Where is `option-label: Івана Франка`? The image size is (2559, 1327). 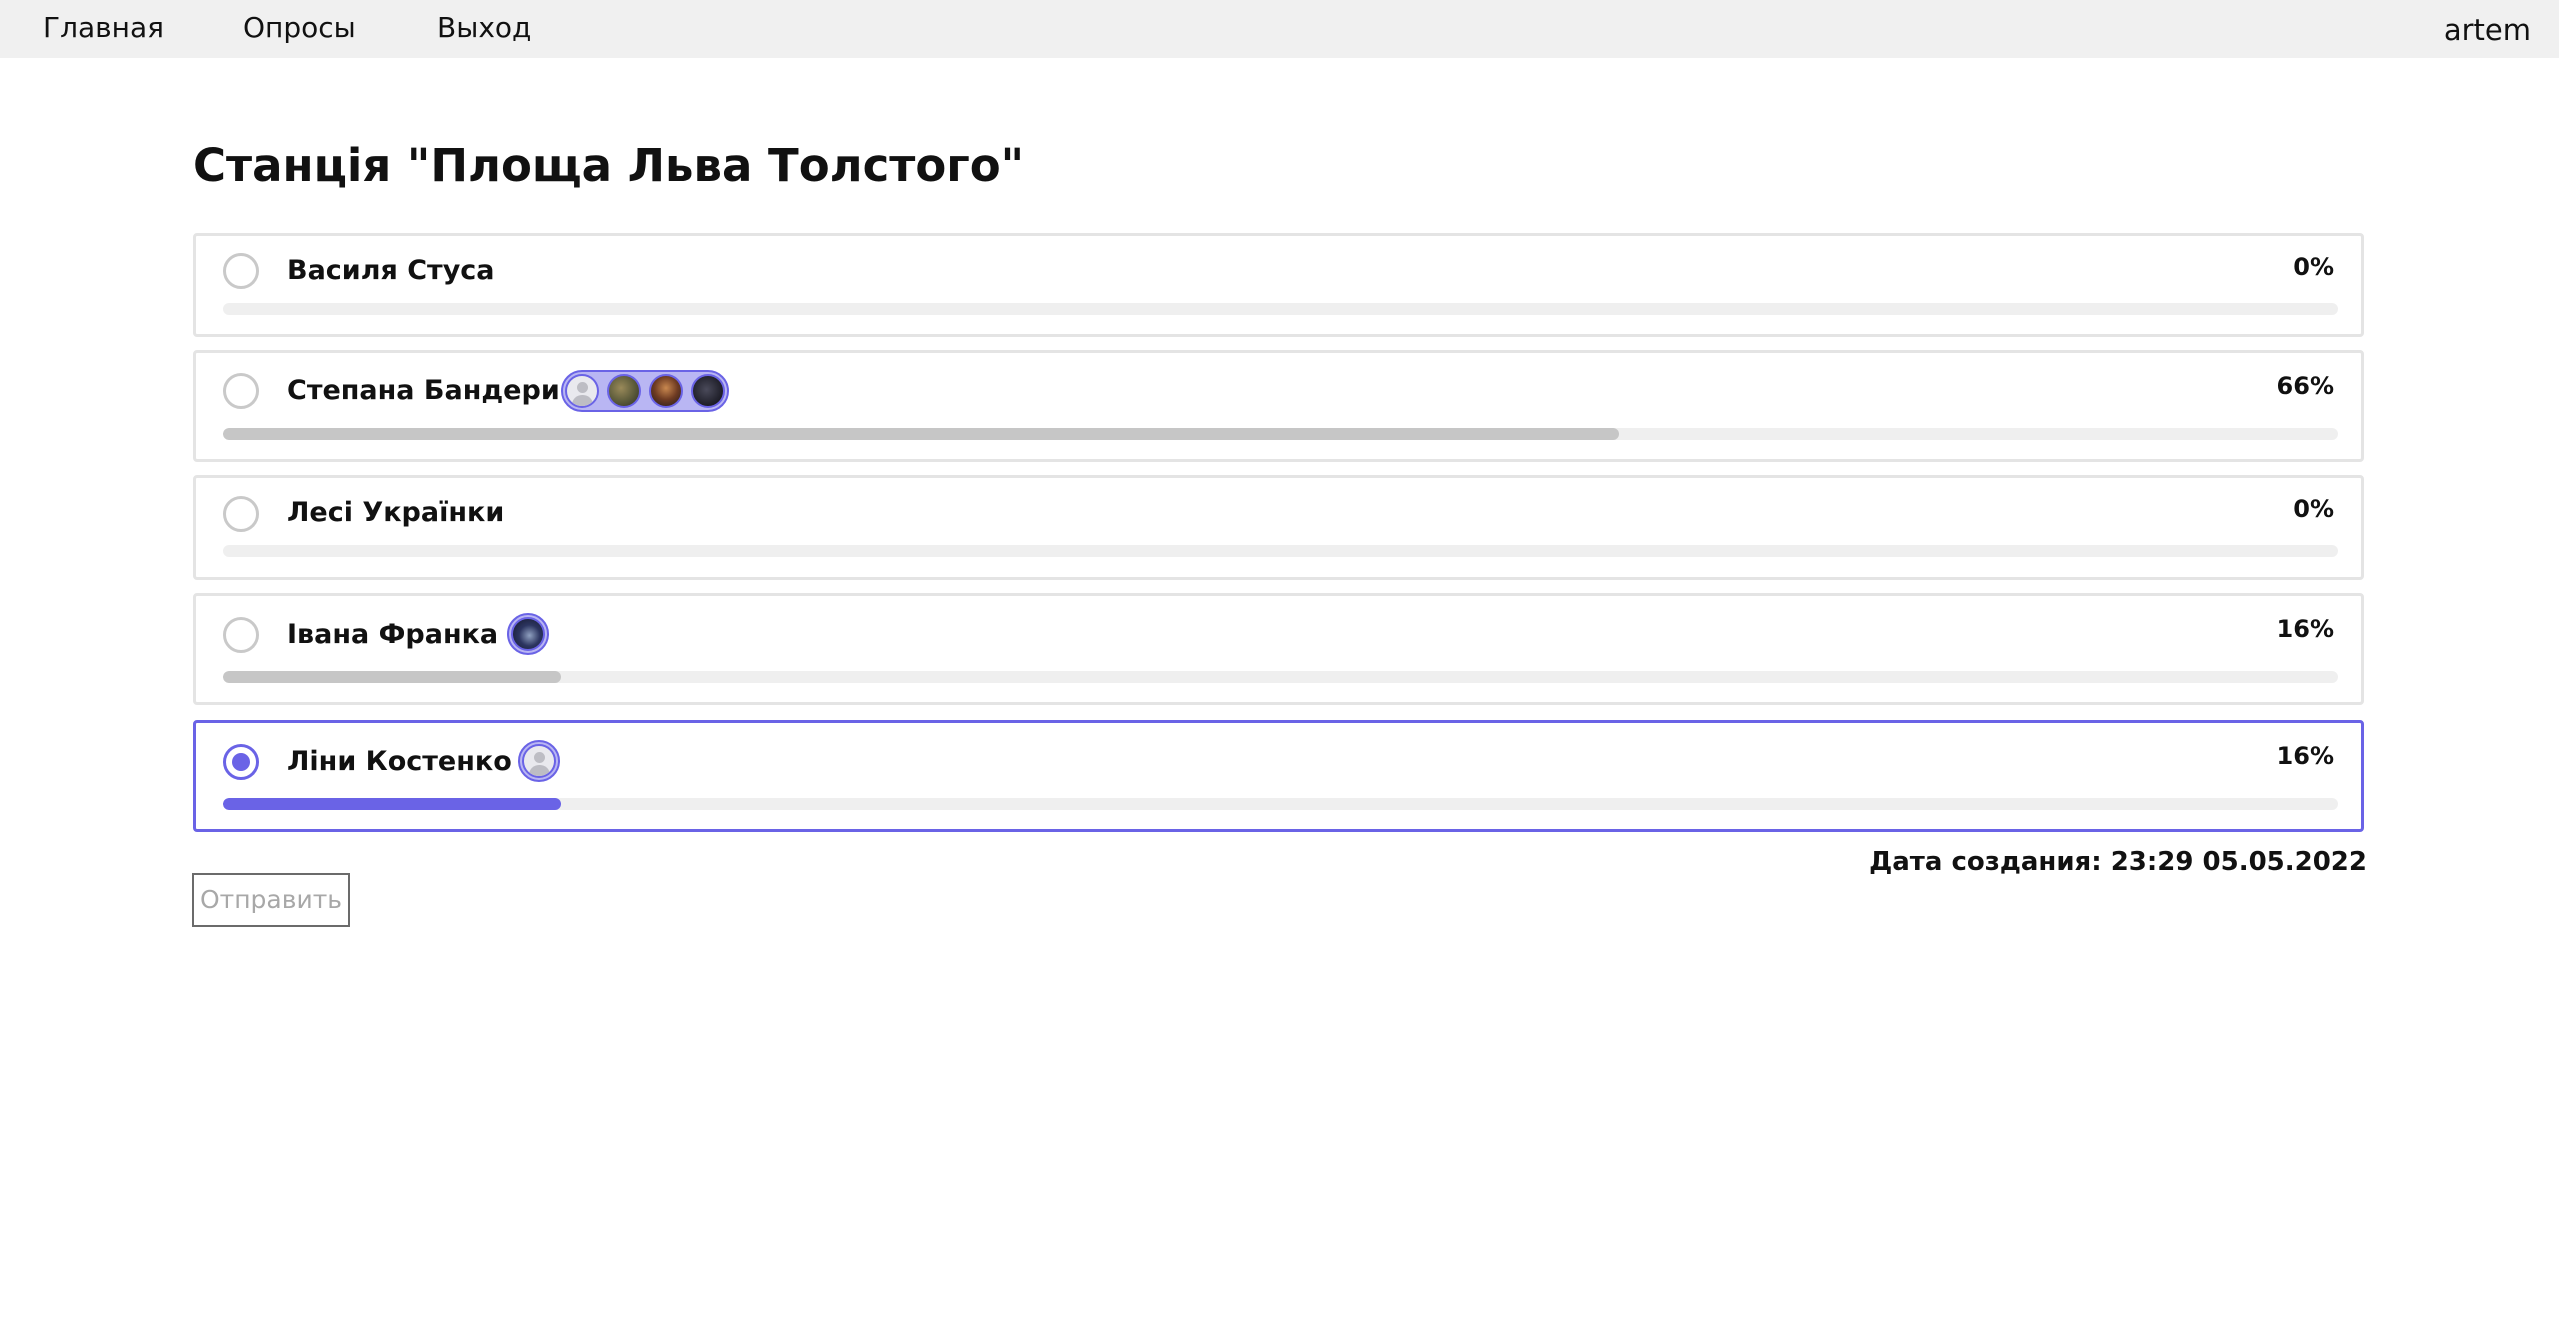 option-label: Івана Франка is located at coordinates (393, 634).